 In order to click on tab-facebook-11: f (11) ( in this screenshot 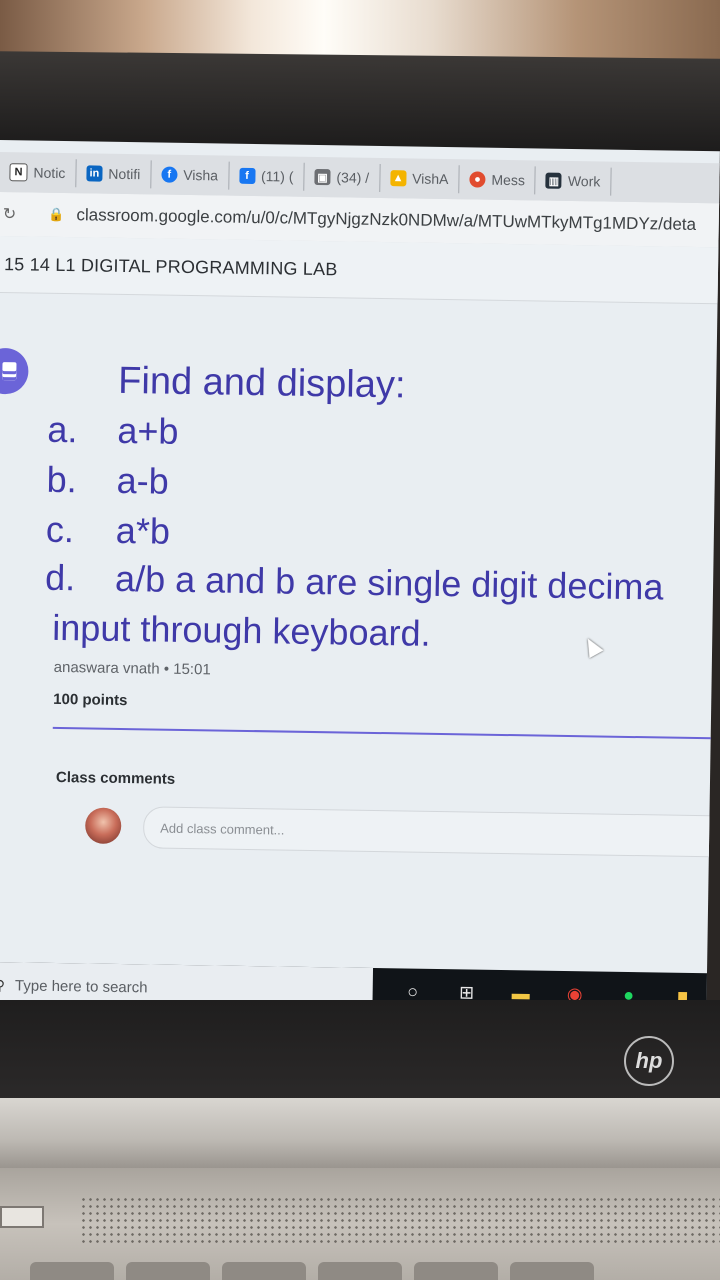, I will do `click(266, 176)`.